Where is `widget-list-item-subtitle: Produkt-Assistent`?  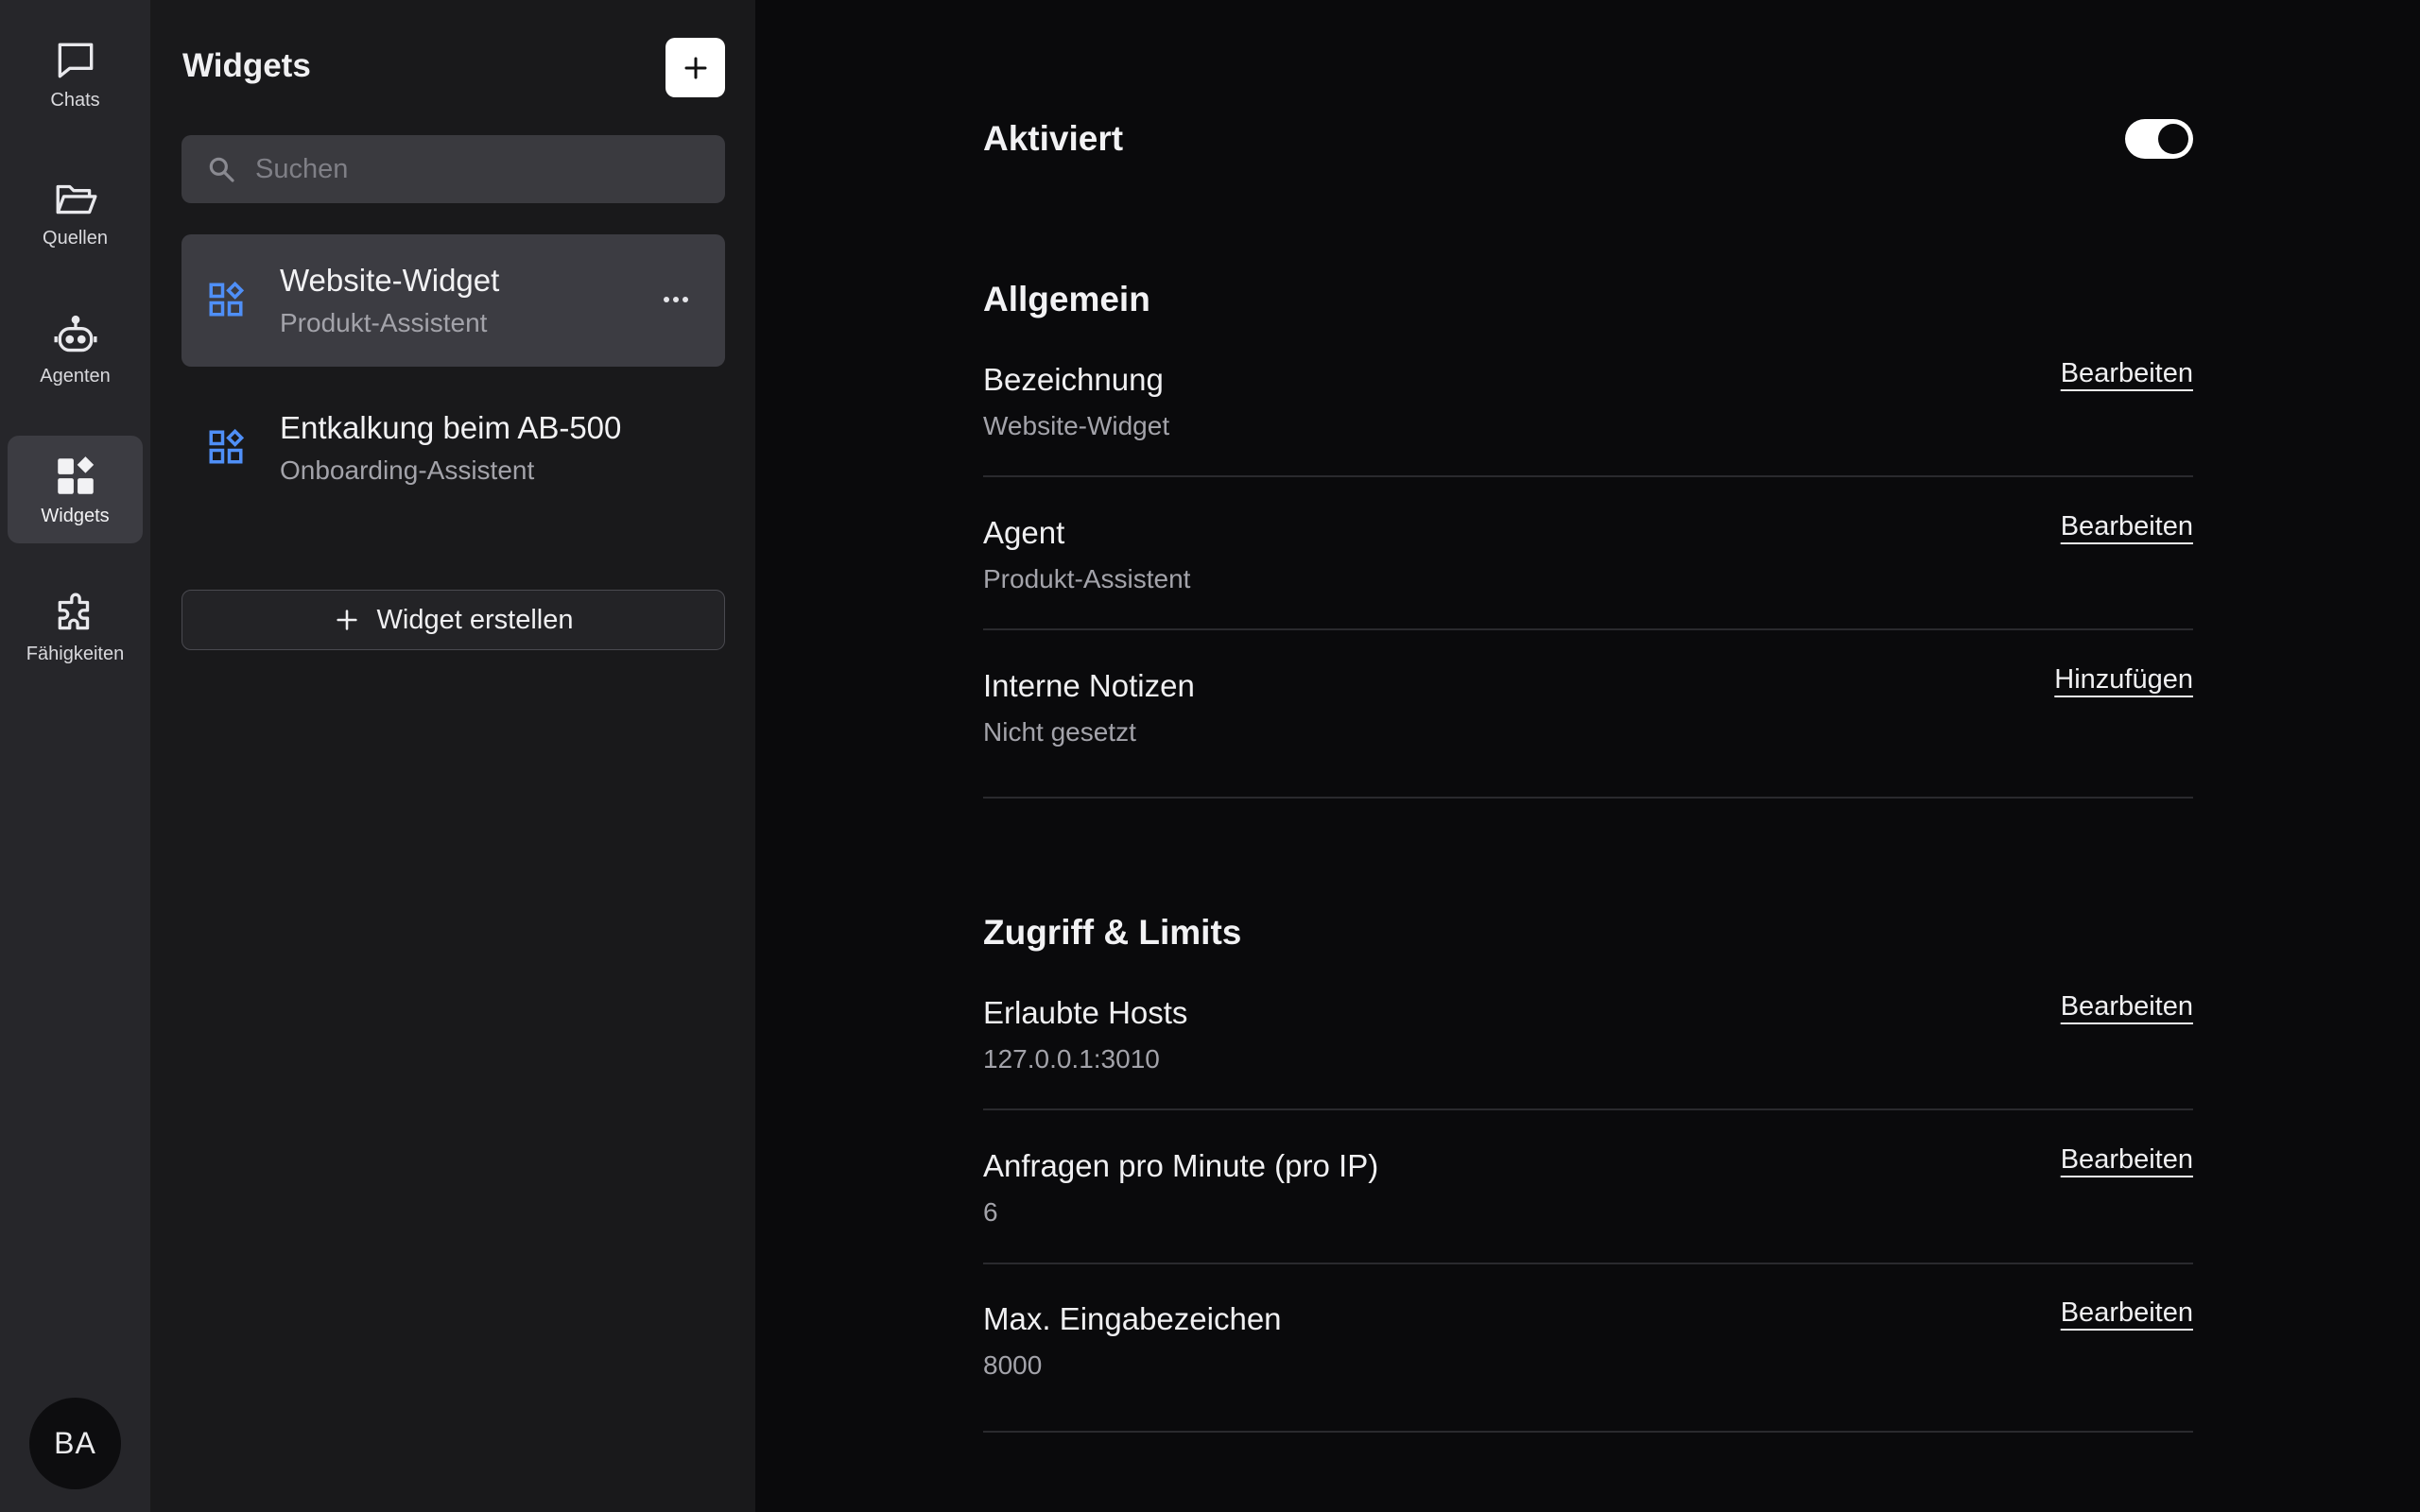
widget-list-item-subtitle: Produkt-Assistent is located at coordinates (384, 322).